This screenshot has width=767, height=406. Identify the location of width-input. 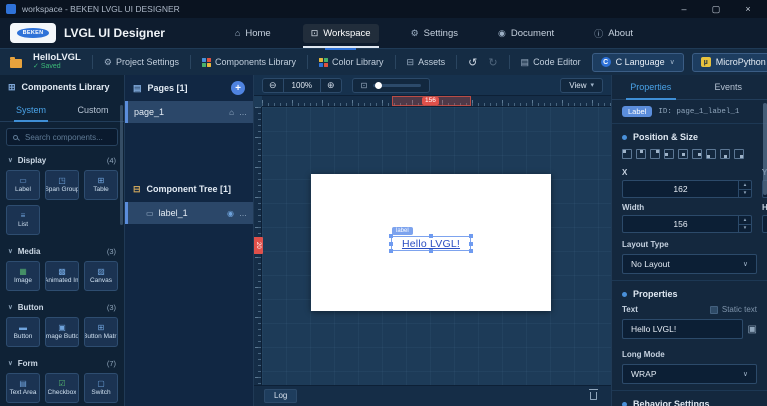
(680, 224).